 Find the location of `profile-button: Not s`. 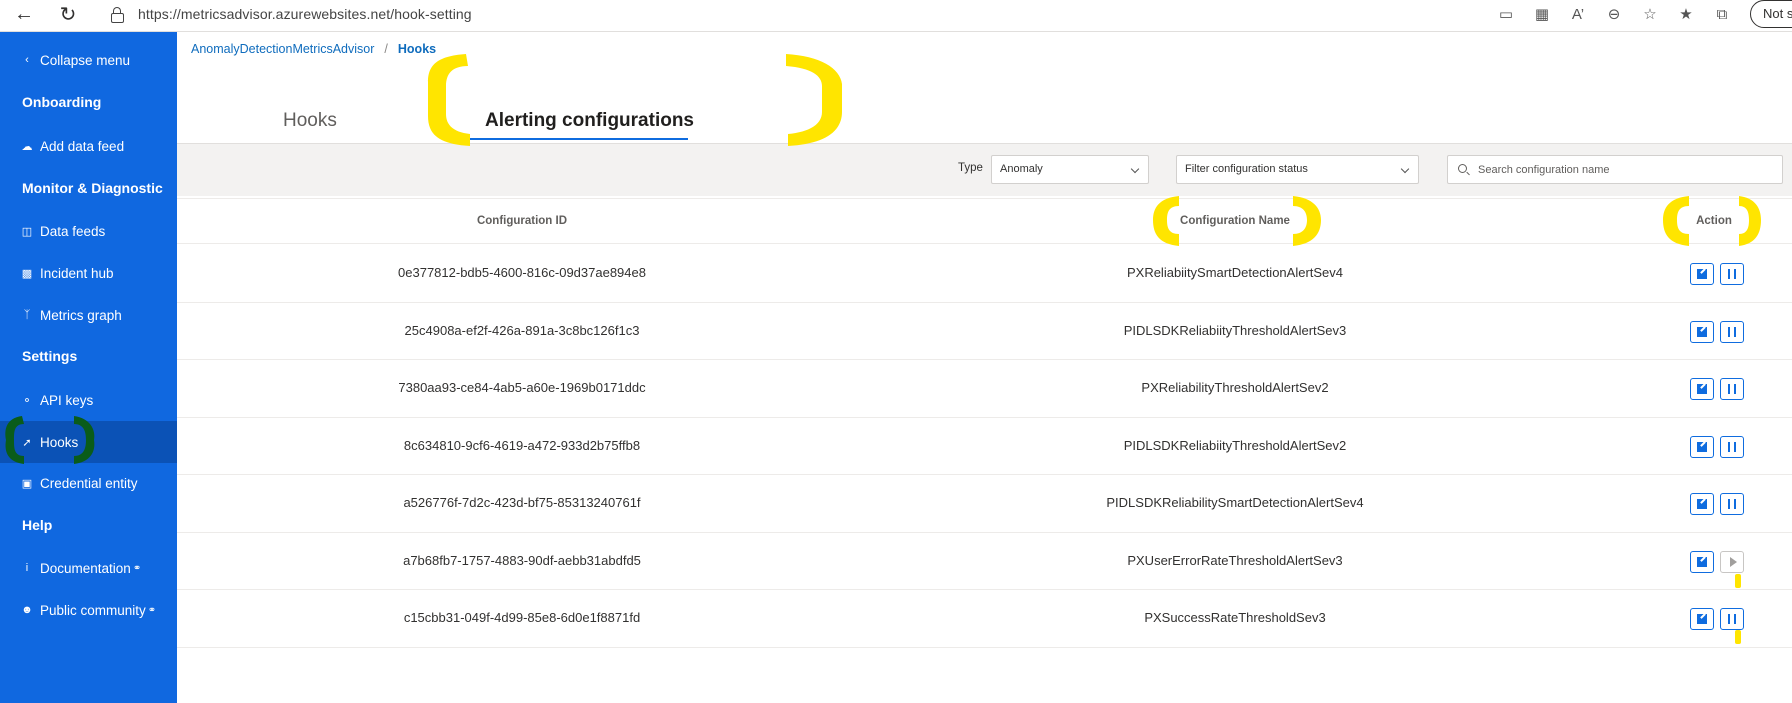

profile-button: Not s is located at coordinates (1771, 14).